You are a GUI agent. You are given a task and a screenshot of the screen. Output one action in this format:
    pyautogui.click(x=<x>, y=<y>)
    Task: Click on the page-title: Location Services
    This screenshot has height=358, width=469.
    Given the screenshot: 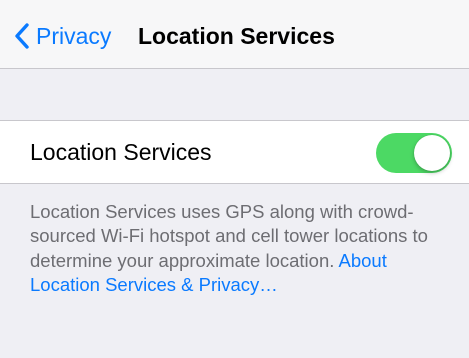 What is the action you would take?
    pyautogui.click(x=236, y=36)
    